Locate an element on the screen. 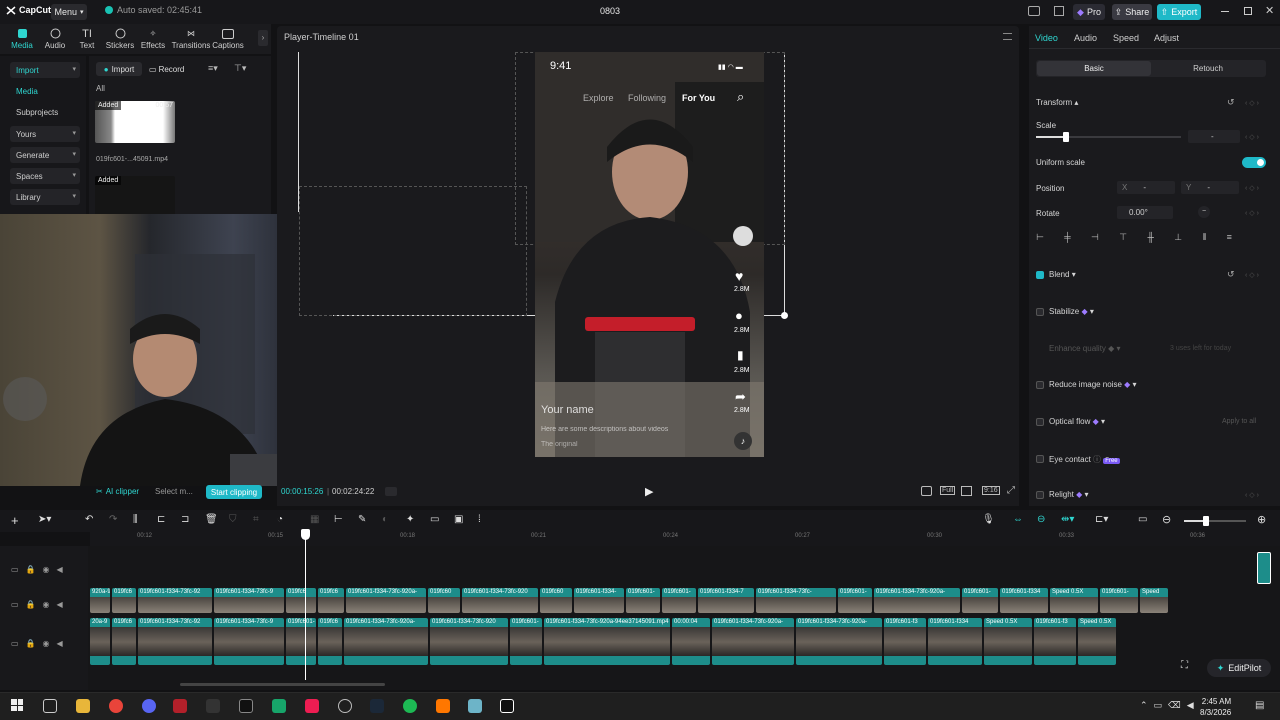 The height and width of the screenshot is (720, 1280). feedback-icon: ⛶ is located at coordinates (1190, 668).